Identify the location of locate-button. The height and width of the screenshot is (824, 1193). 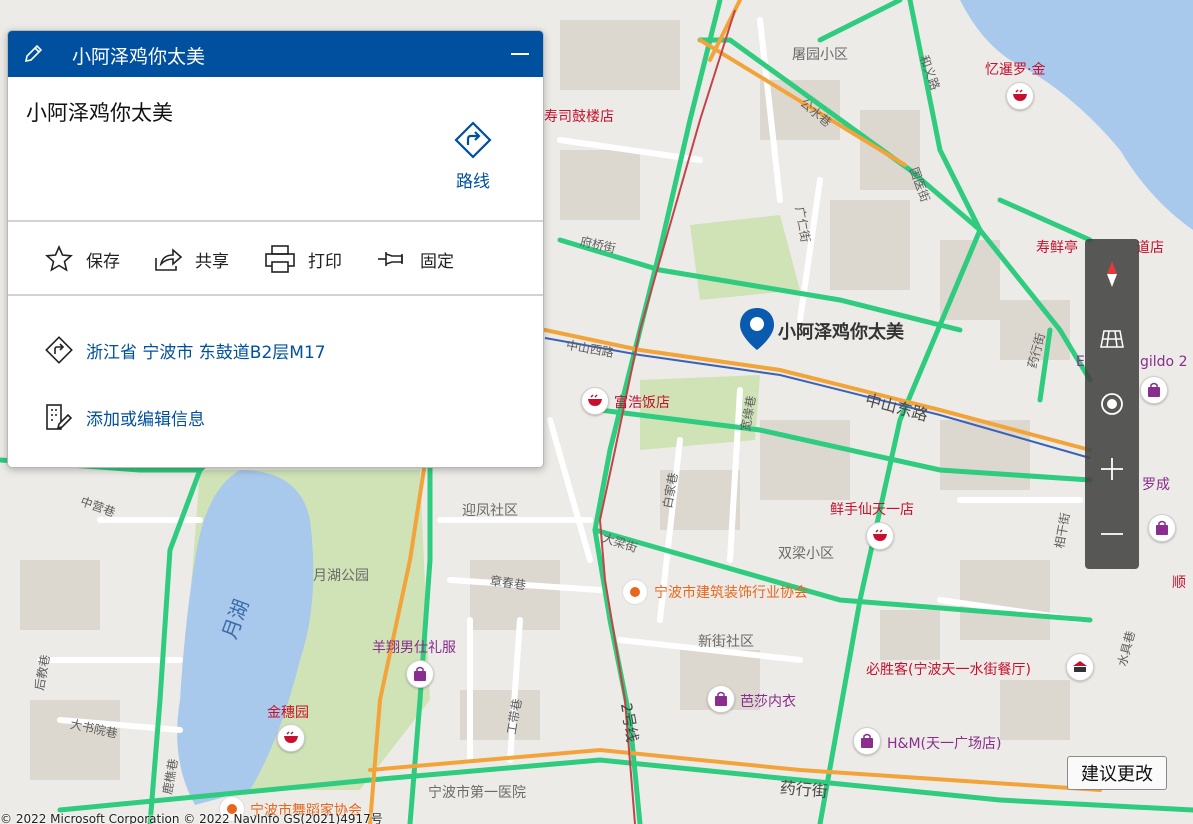
(1112, 404).